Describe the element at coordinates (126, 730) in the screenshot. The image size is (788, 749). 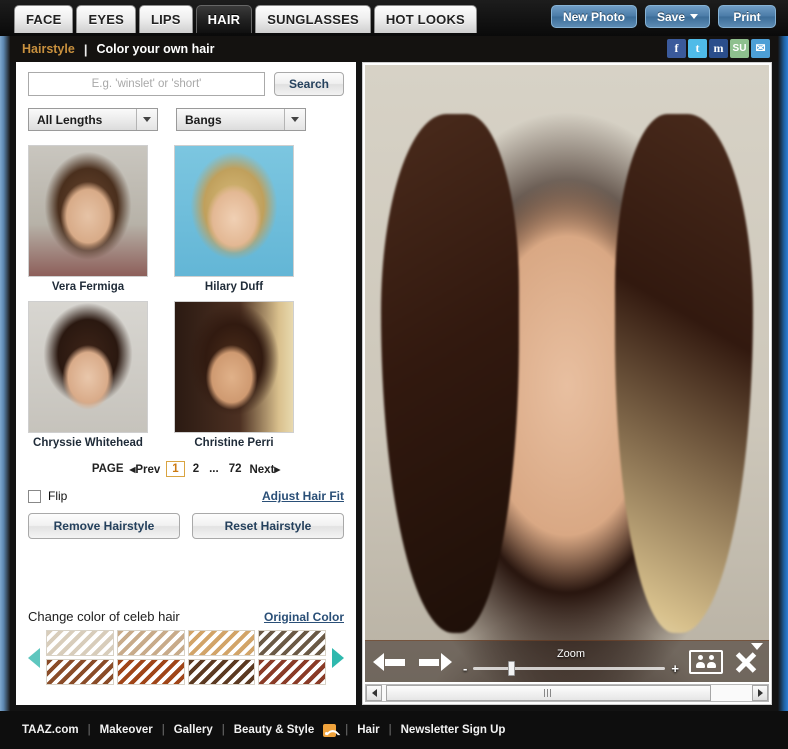
I see `footer-link-makeover: Makeover` at that location.